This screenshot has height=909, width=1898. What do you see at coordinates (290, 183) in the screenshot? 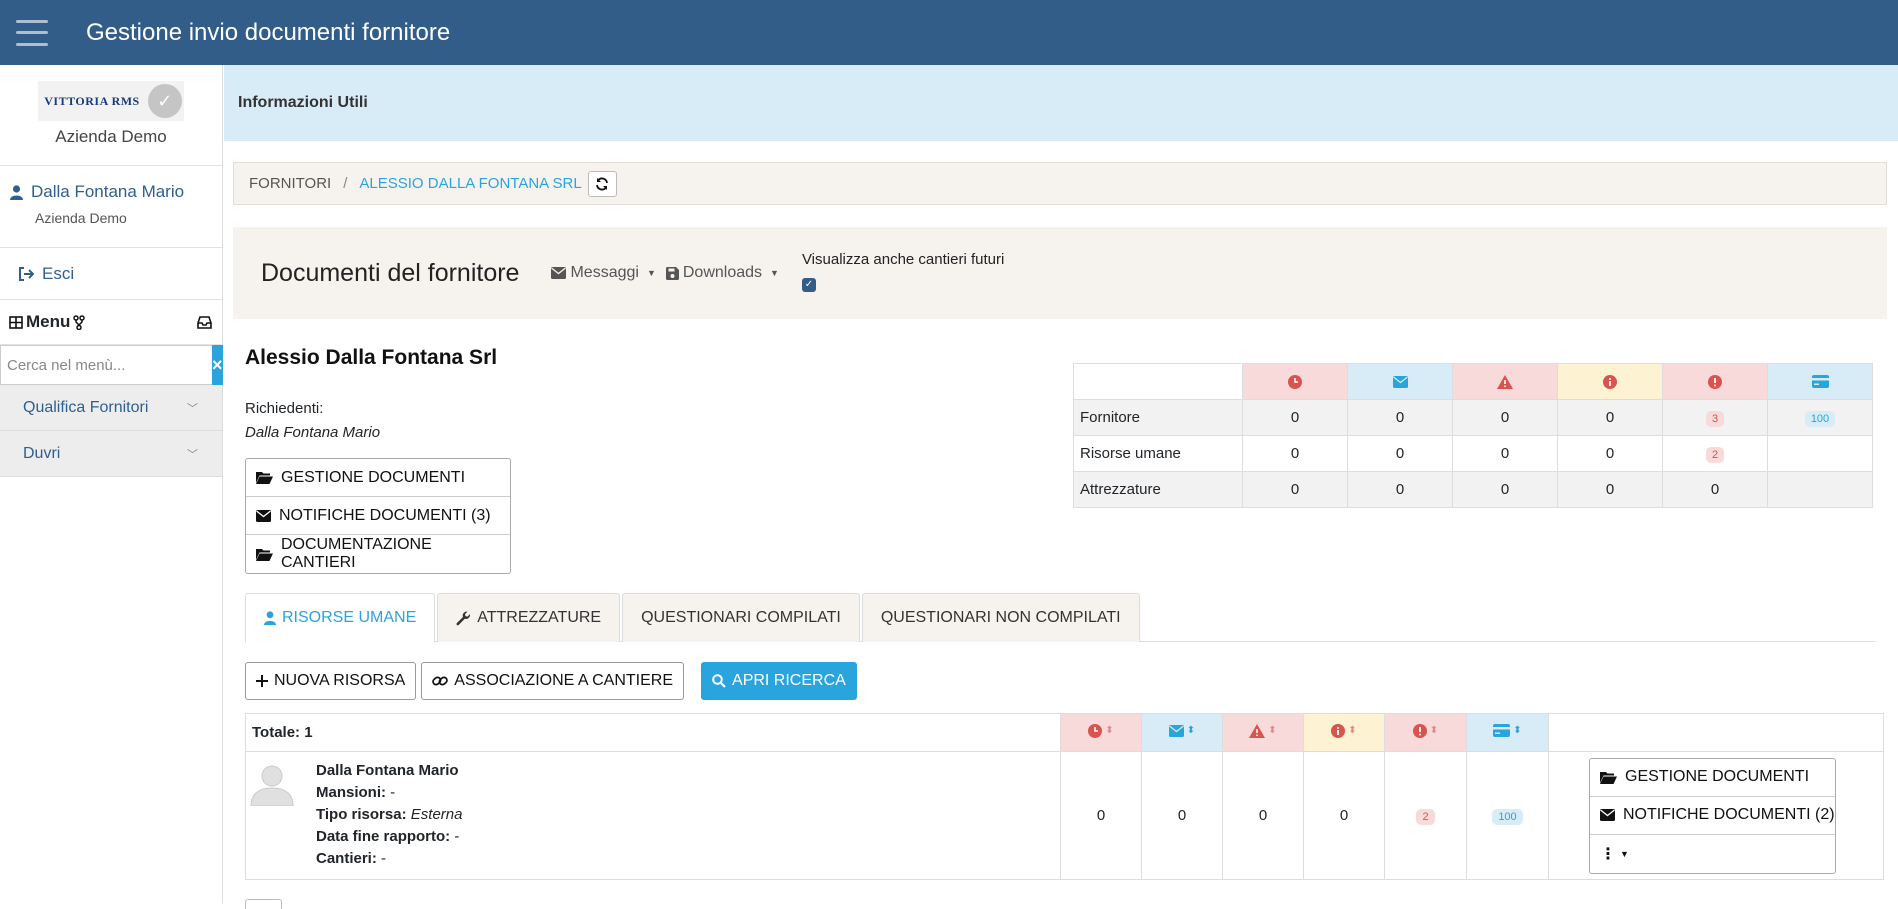
I see `breadcrumb-root: FORNITORI` at bounding box center [290, 183].